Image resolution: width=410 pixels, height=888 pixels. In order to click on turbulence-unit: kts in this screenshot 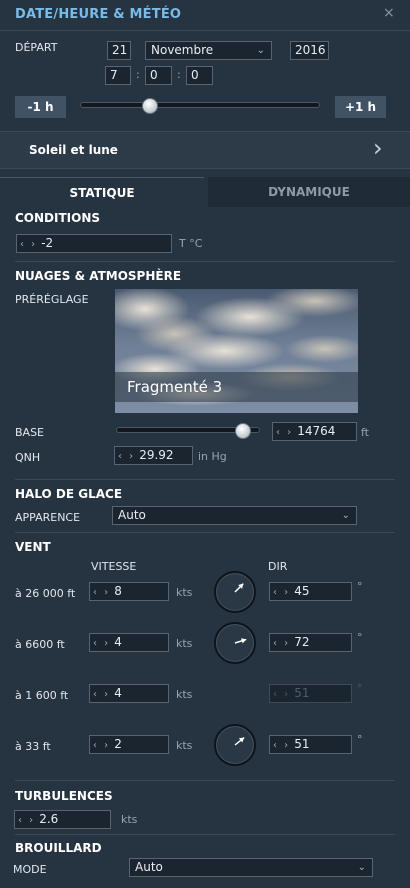, I will do `click(129, 819)`.